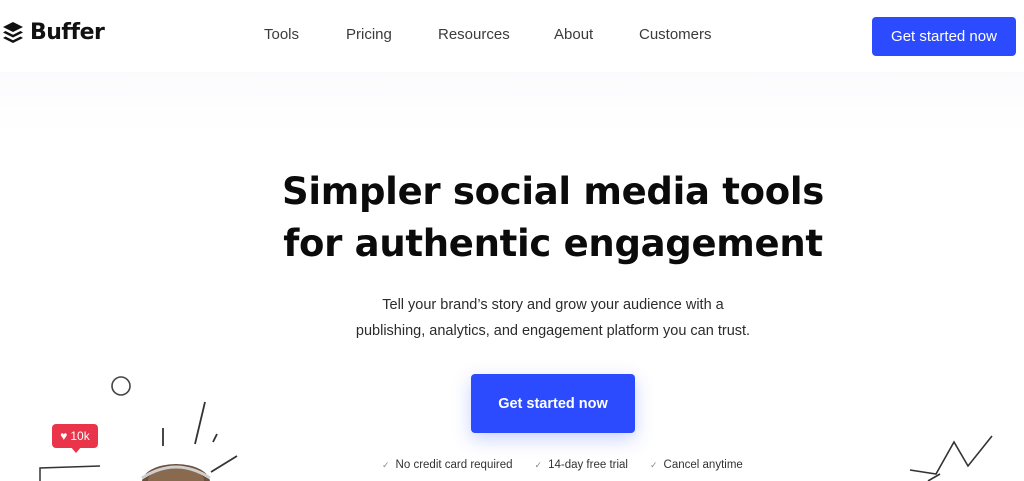 The width and height of the screenshot is (1024, 481). Describe the element at coordinates (553, 403) in the screenshot. I see `get-started-hero-button: Get started now` at that location.